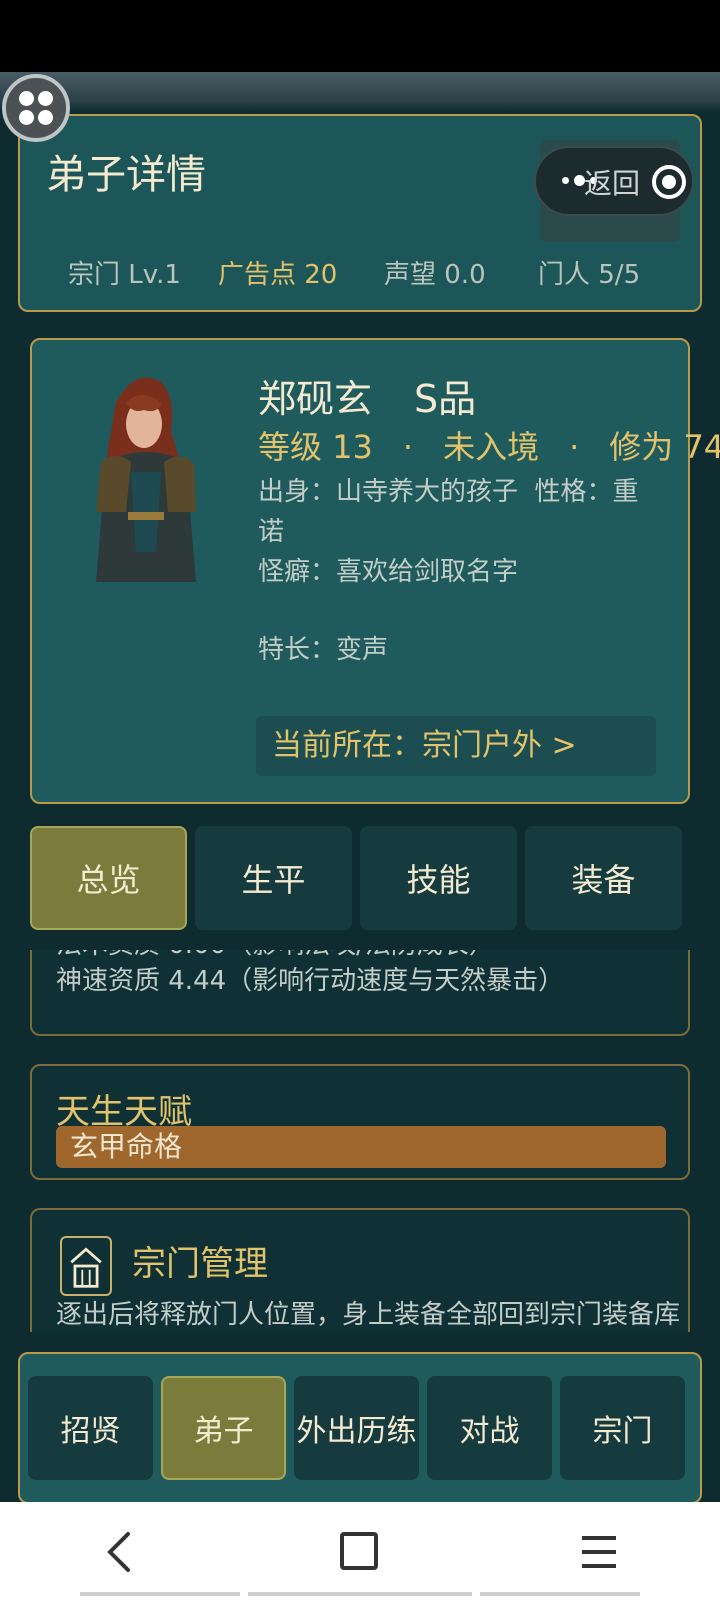  Describe the element at coordinates (356, 1428) in the screenshot. I see `nav-expedition: 外出历练` at that location.